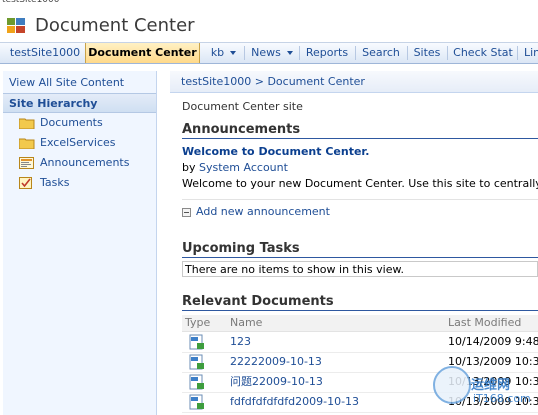 The width and height of the screenshot is (538, 415). Describe the element at coordinates (269, 4) in the screenshot. I see `window-top-strip: testSite1000` at that location.